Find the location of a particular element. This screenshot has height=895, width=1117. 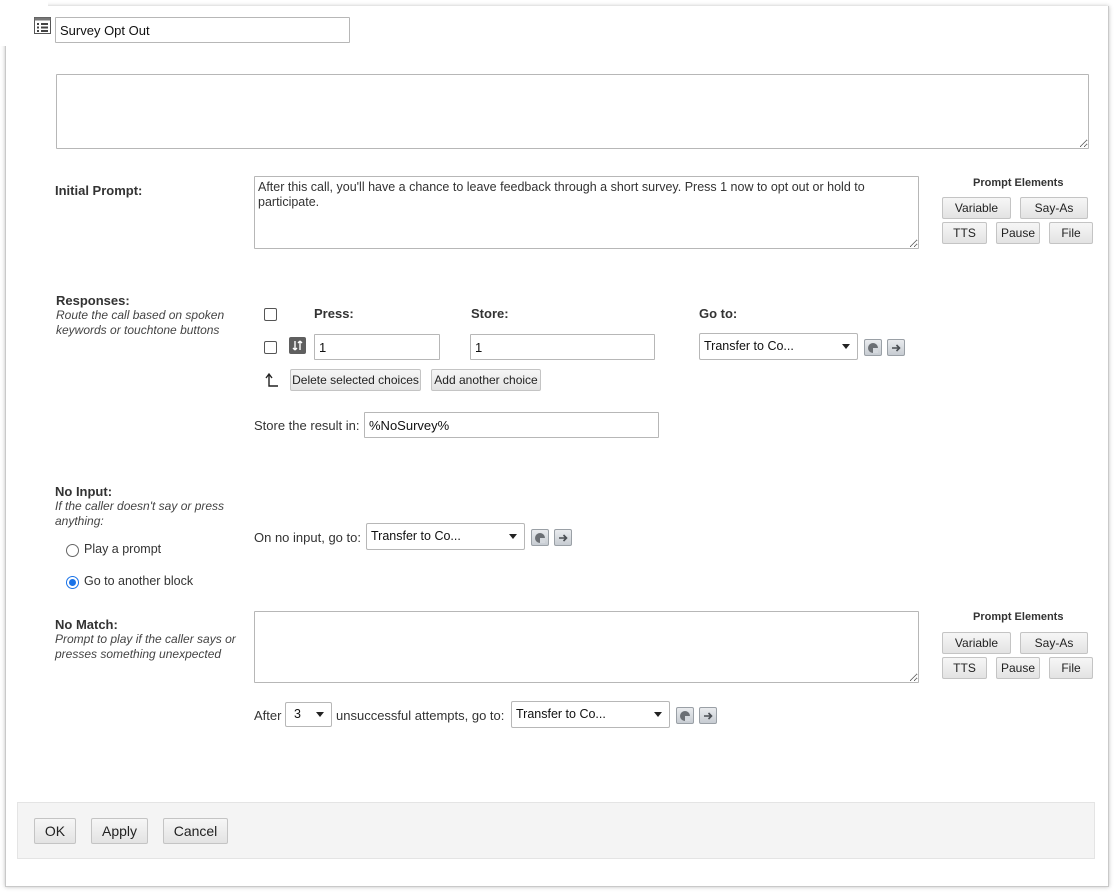

play-prompt-label: Play a prompt is located at coordinates (123, 549).